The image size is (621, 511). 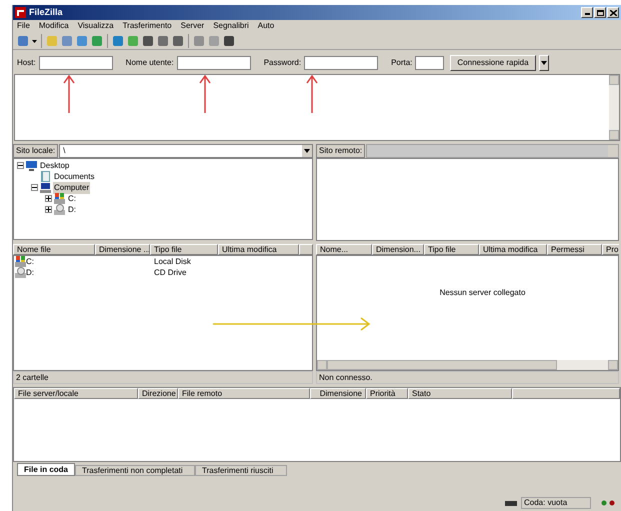 I want to click on field-label: Host:, so click(x=26, y=63).